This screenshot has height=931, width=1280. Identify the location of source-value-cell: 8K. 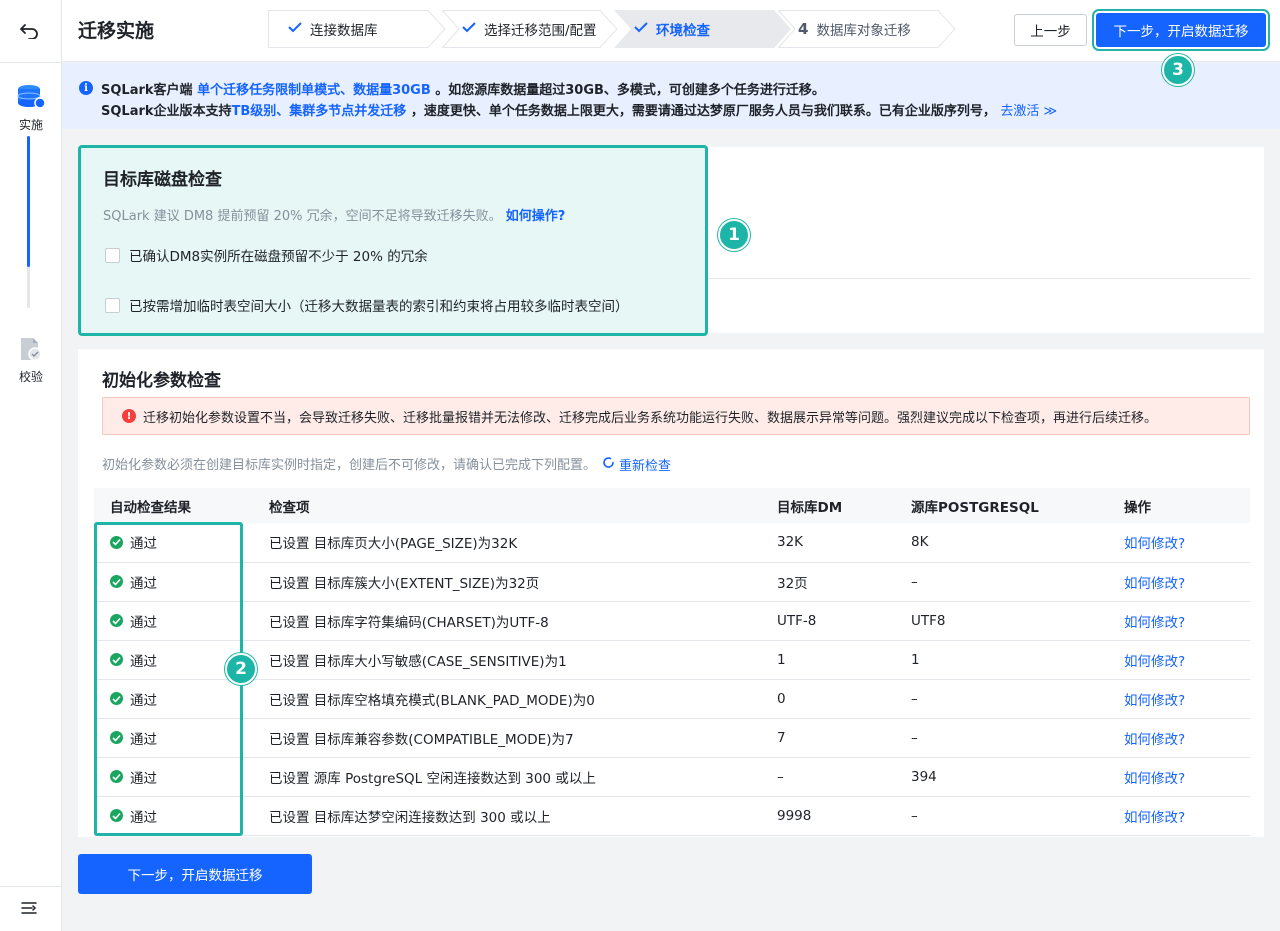
(1001, 543).